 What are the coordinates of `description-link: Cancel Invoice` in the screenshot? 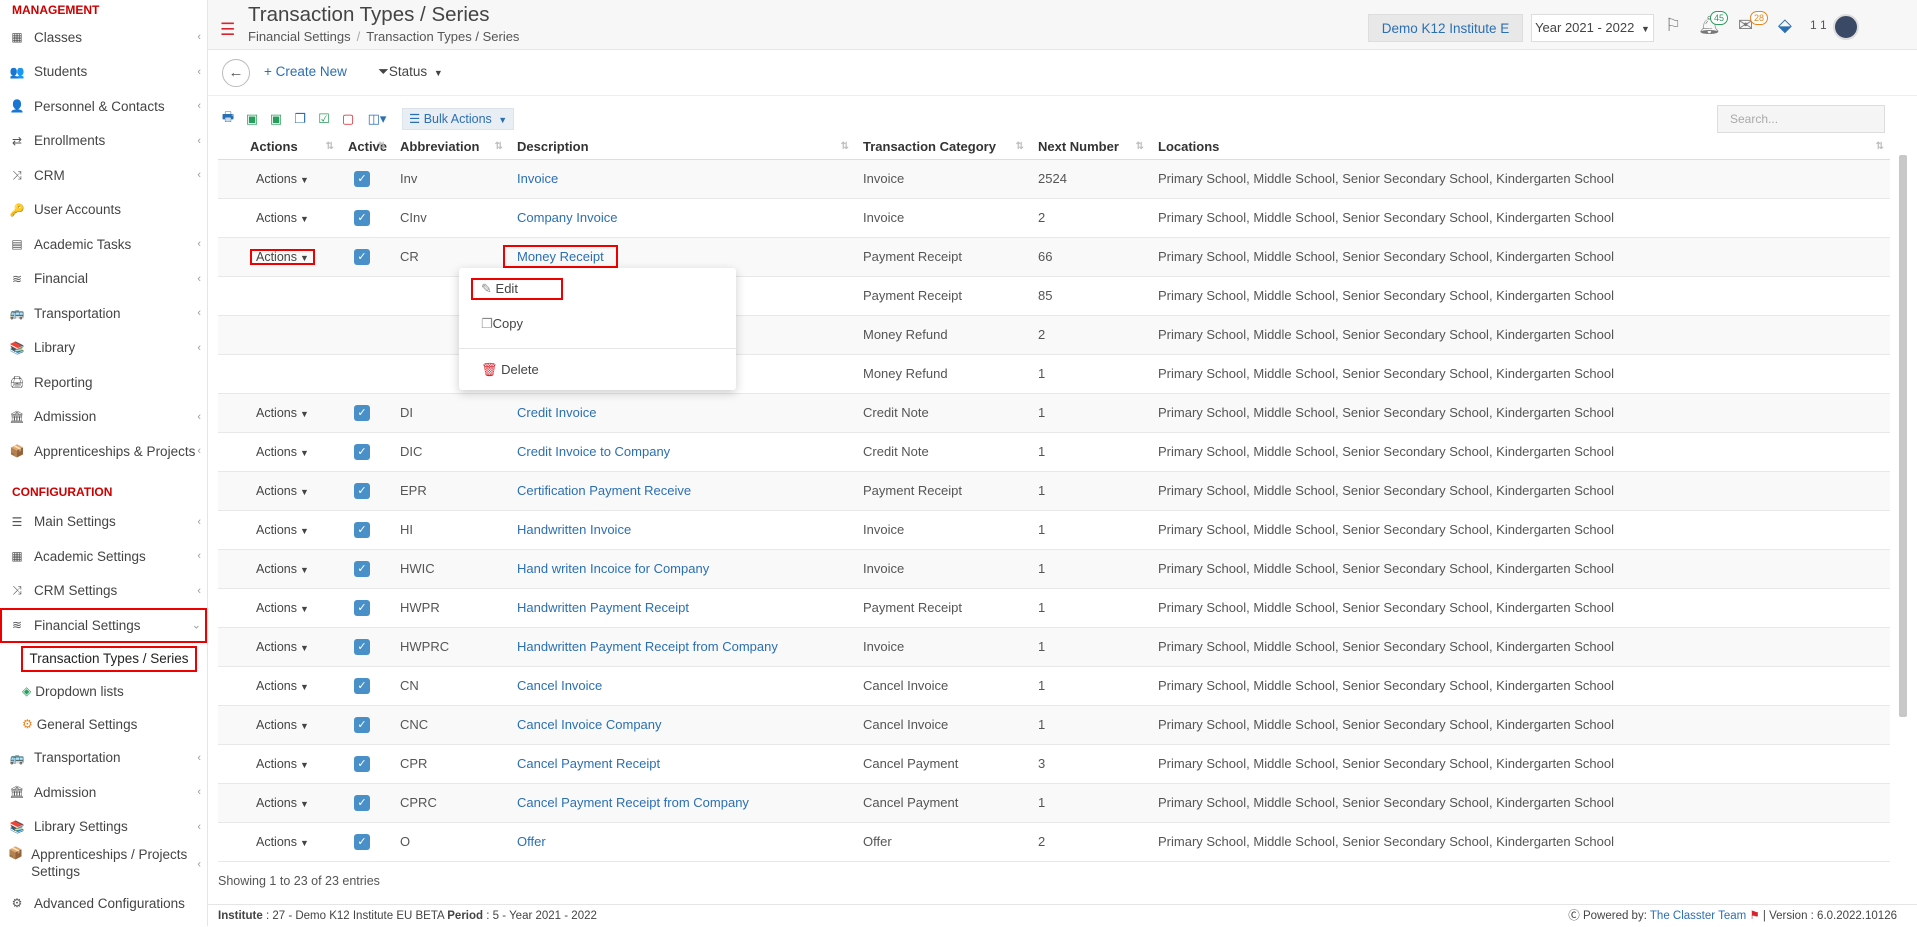 It's located at (559, 685).